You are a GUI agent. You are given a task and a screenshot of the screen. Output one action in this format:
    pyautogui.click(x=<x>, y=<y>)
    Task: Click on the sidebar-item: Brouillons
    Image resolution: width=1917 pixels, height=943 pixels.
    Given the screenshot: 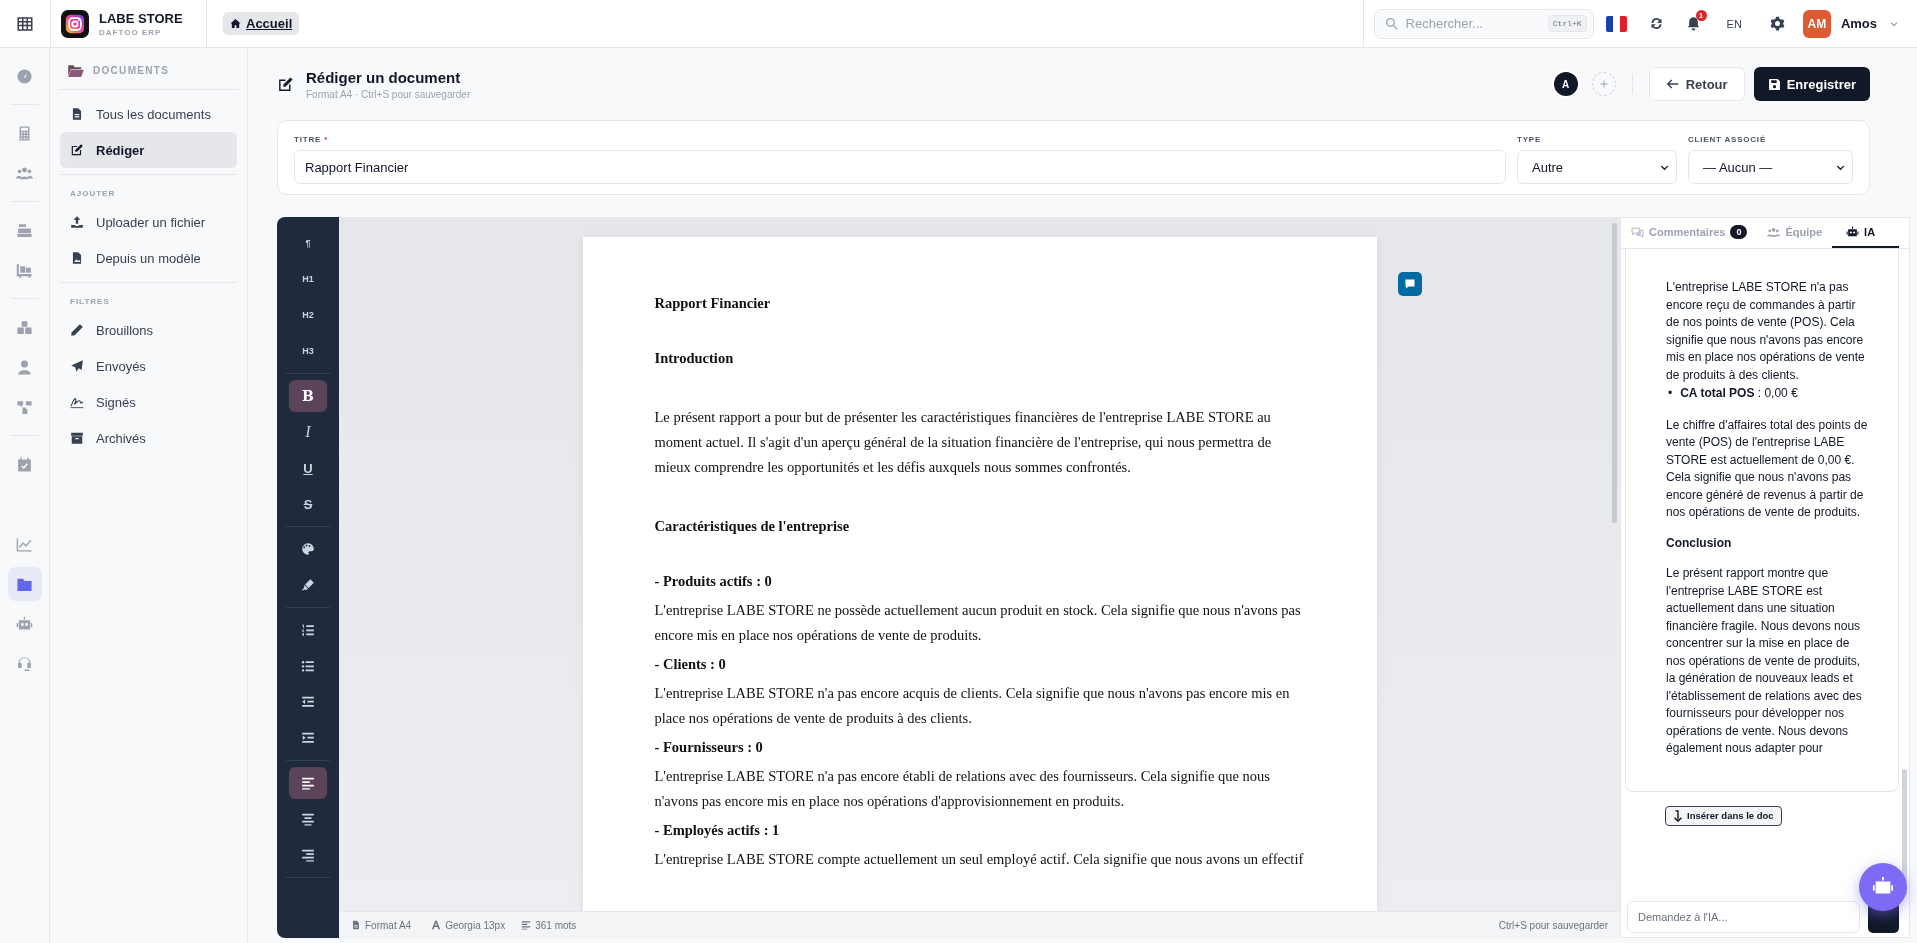 What is the action you would take?
    pyautogui.click(x=148, y=330)
    